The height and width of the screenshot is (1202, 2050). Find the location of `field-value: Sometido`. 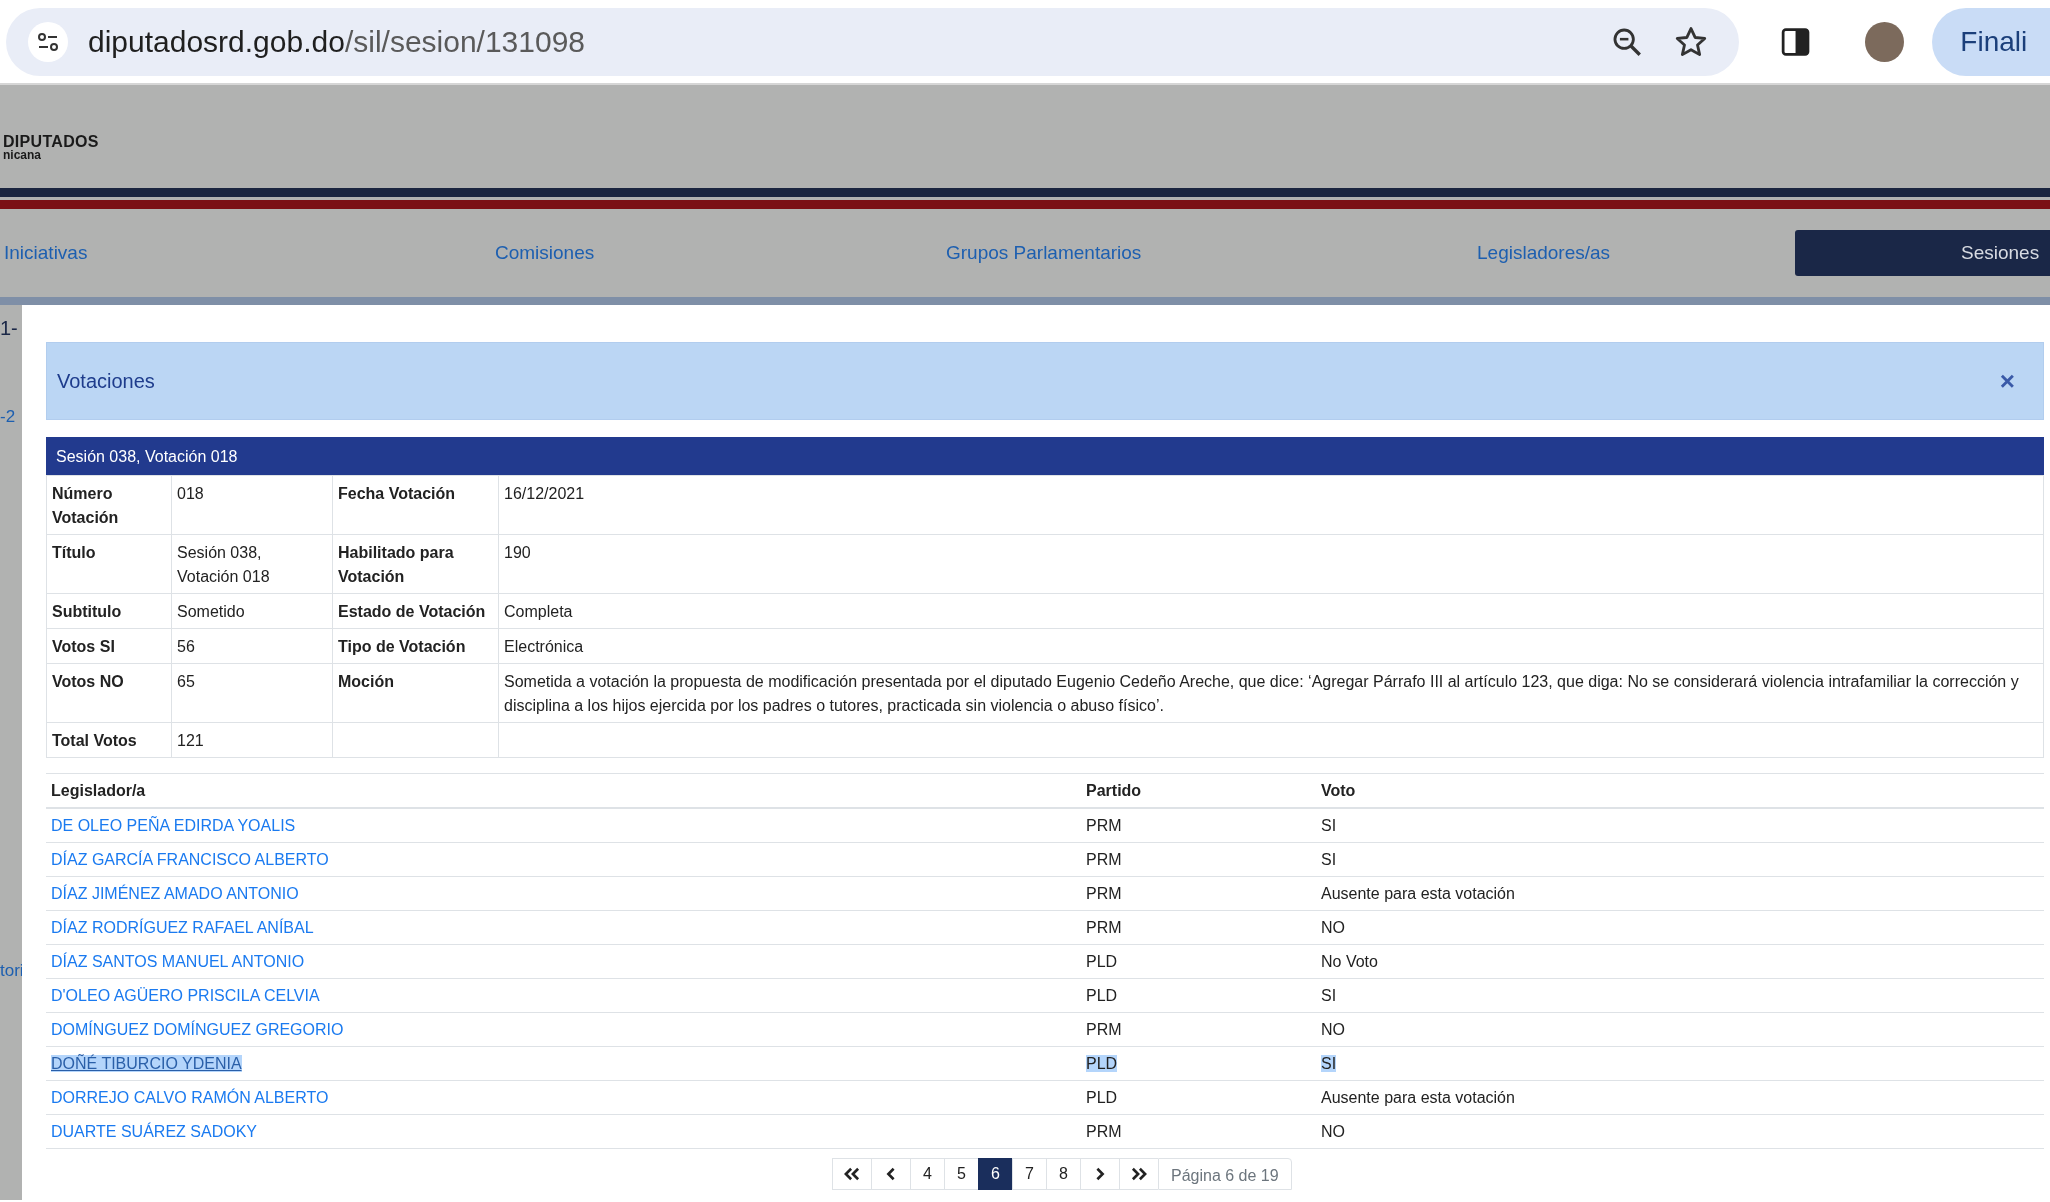

field-value: Sometido is located at coordinates (252, 611).